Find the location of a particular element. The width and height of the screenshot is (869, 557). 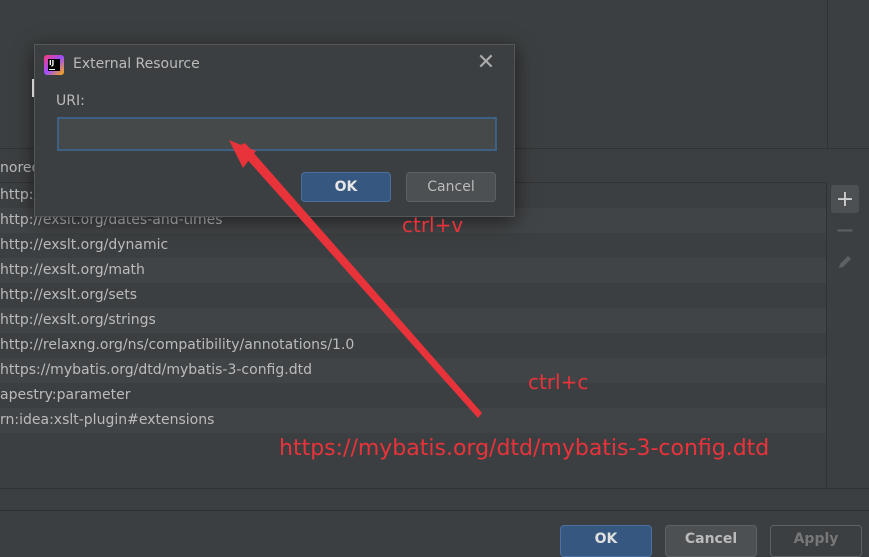

cancel-button: Cancel is located at coordinates (451, 187).